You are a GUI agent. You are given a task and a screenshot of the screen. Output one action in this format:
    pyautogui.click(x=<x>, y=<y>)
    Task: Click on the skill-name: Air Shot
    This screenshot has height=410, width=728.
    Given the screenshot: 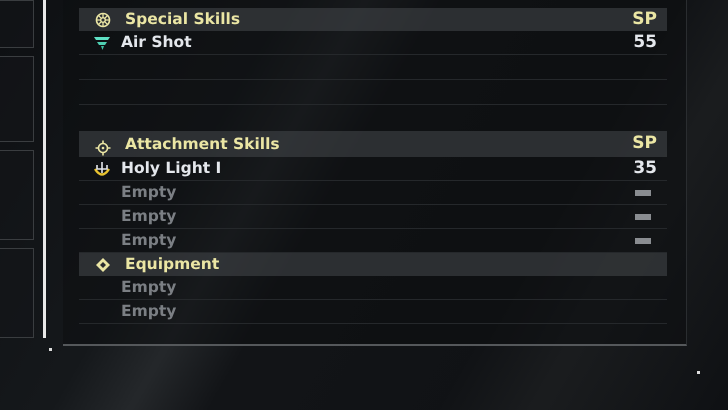 What is the action you would take?
    pyautogui.click(x=156, y=42)
    